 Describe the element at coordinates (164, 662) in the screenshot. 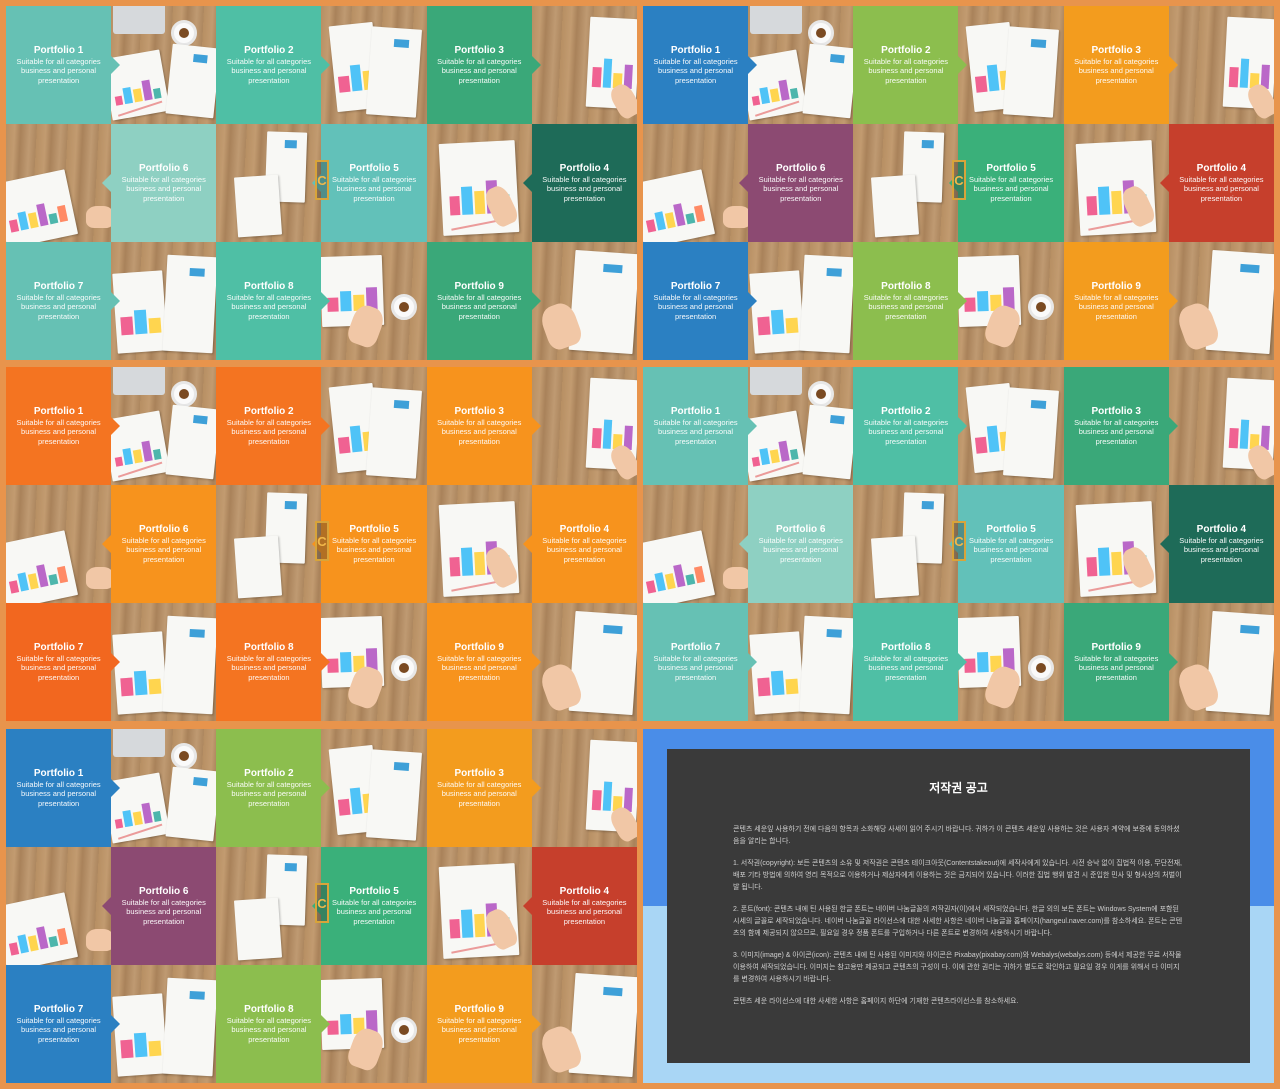

I see `photo-report-spread` at that location.